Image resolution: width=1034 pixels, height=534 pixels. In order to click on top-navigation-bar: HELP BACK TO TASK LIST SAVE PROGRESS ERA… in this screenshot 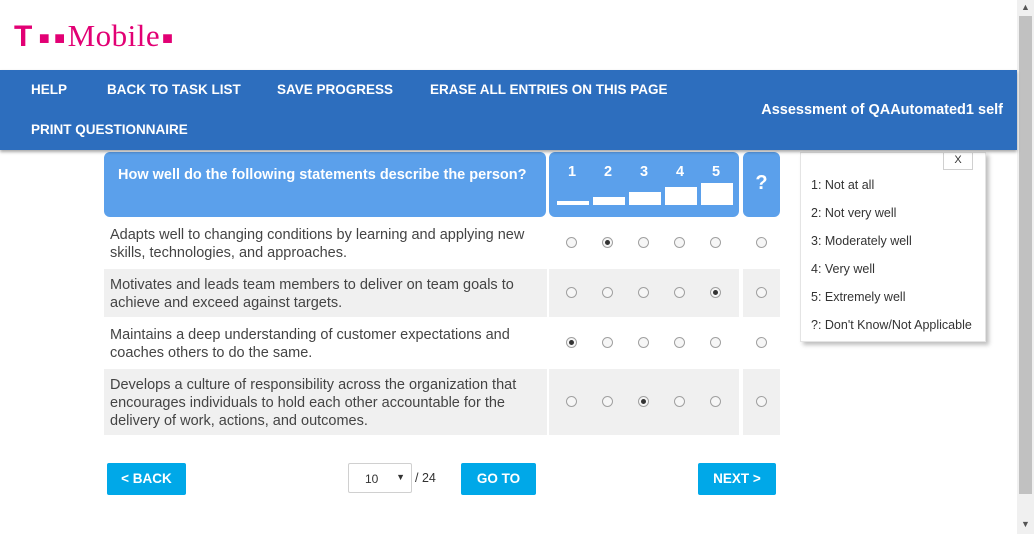, I will do `click(508, 110)`.